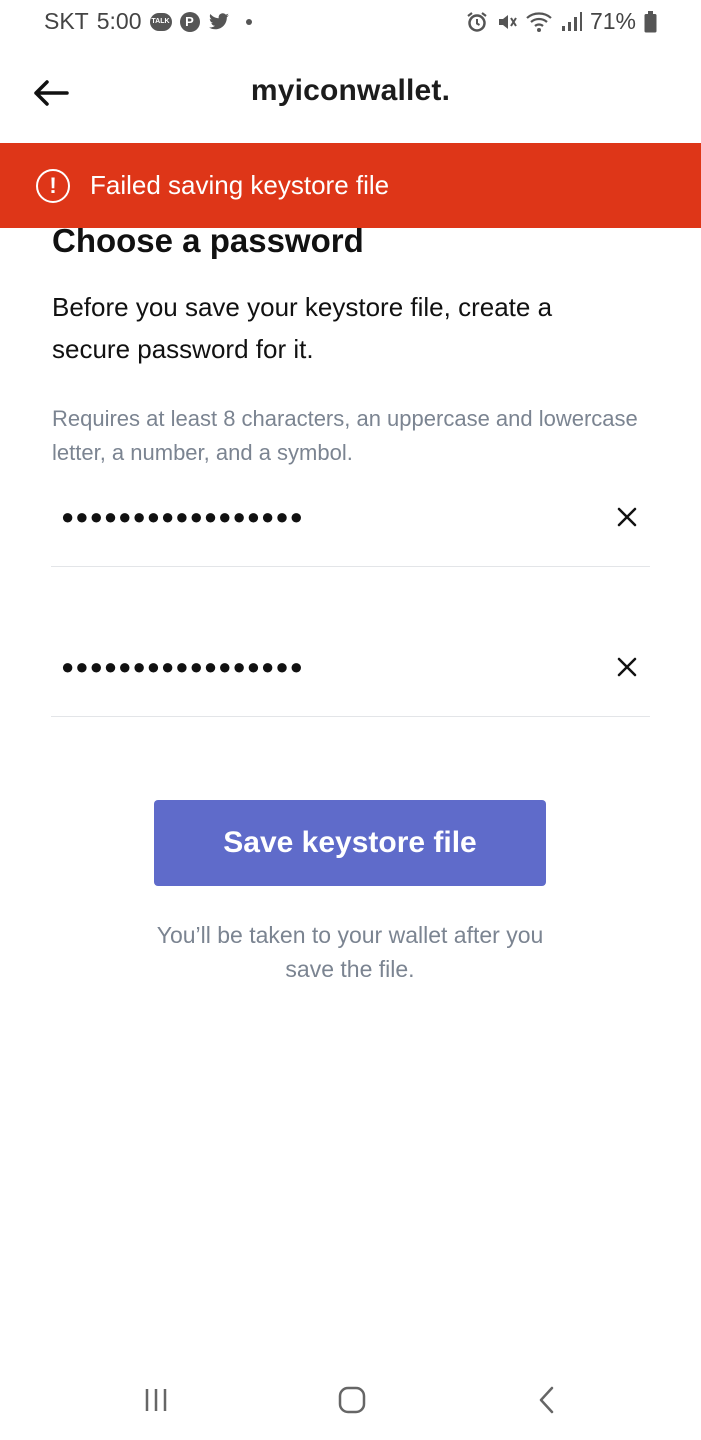  Describe the element at coordinates (208, 240) in the screenshot. I see `page-title: Choose a password` at that location.